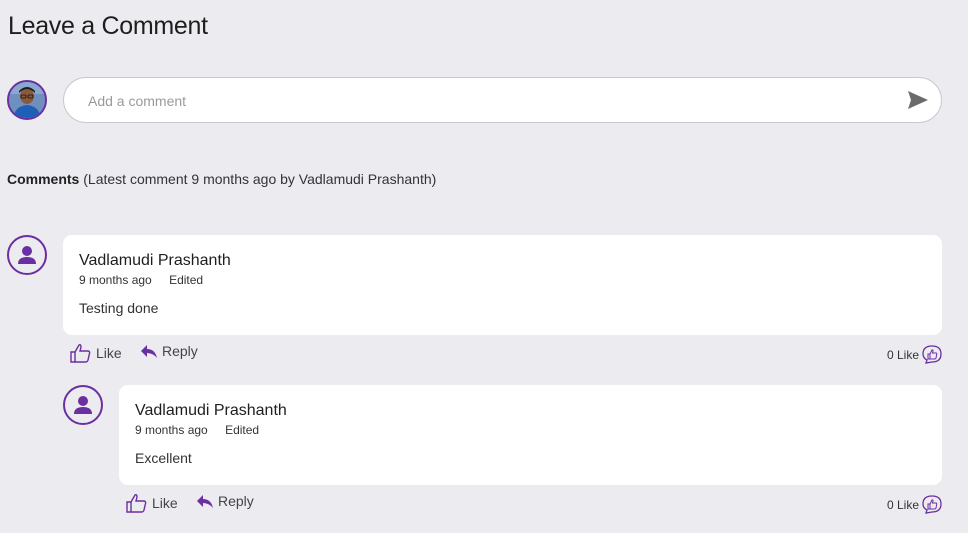  Describe the element at coordinates (163, 458) in the screenshot. I see `comment-text: Excellent` at that location.